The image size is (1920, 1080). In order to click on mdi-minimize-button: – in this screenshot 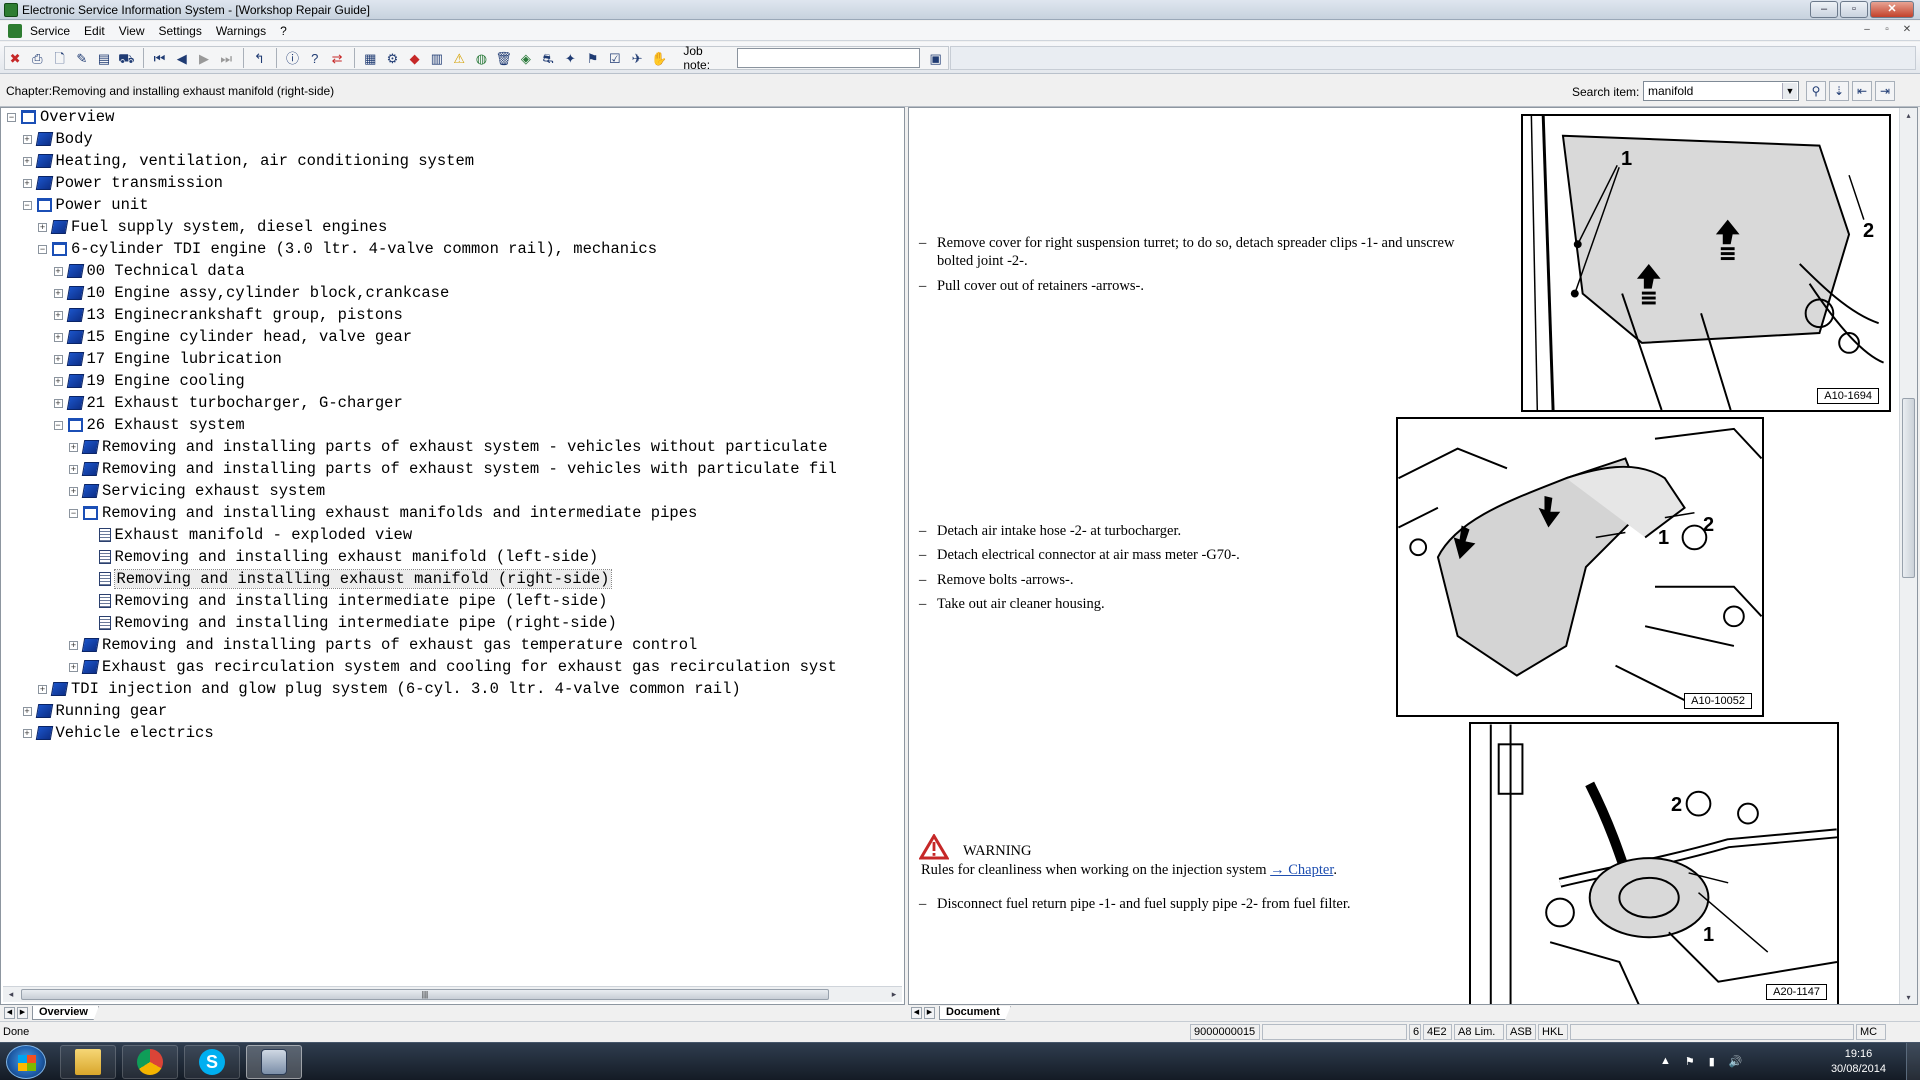, I will do `click(1867, 30)`.